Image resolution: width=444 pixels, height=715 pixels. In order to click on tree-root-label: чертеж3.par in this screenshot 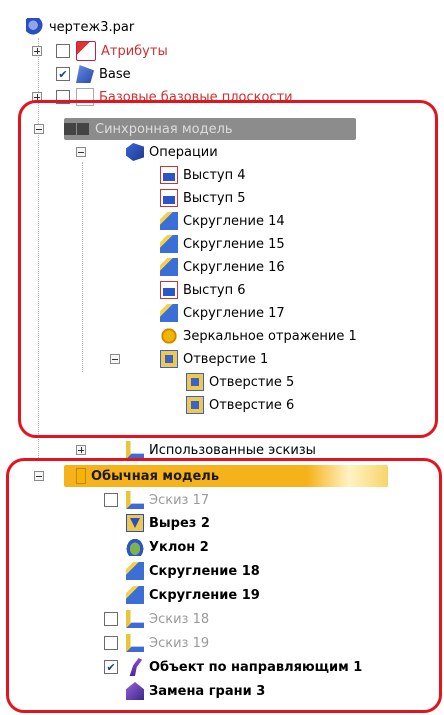, I will do `click(92, 27)`.